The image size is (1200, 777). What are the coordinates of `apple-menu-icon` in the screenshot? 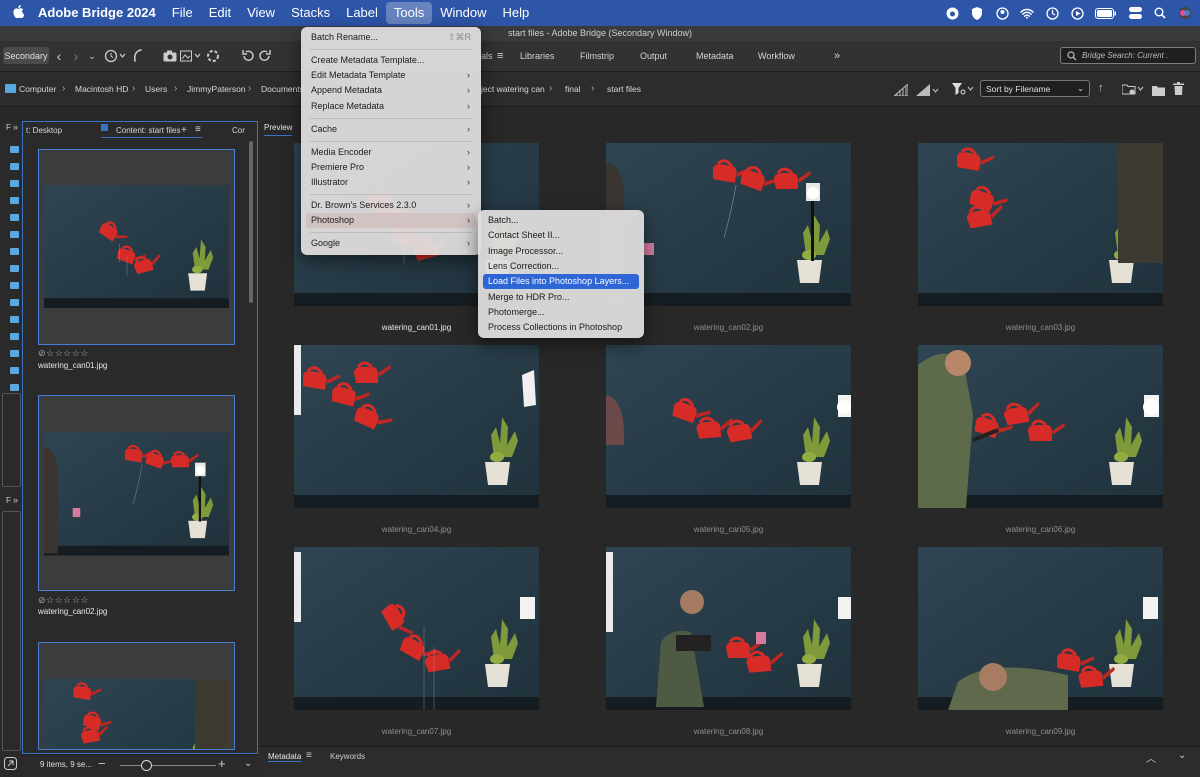 It's located at (18, 13).